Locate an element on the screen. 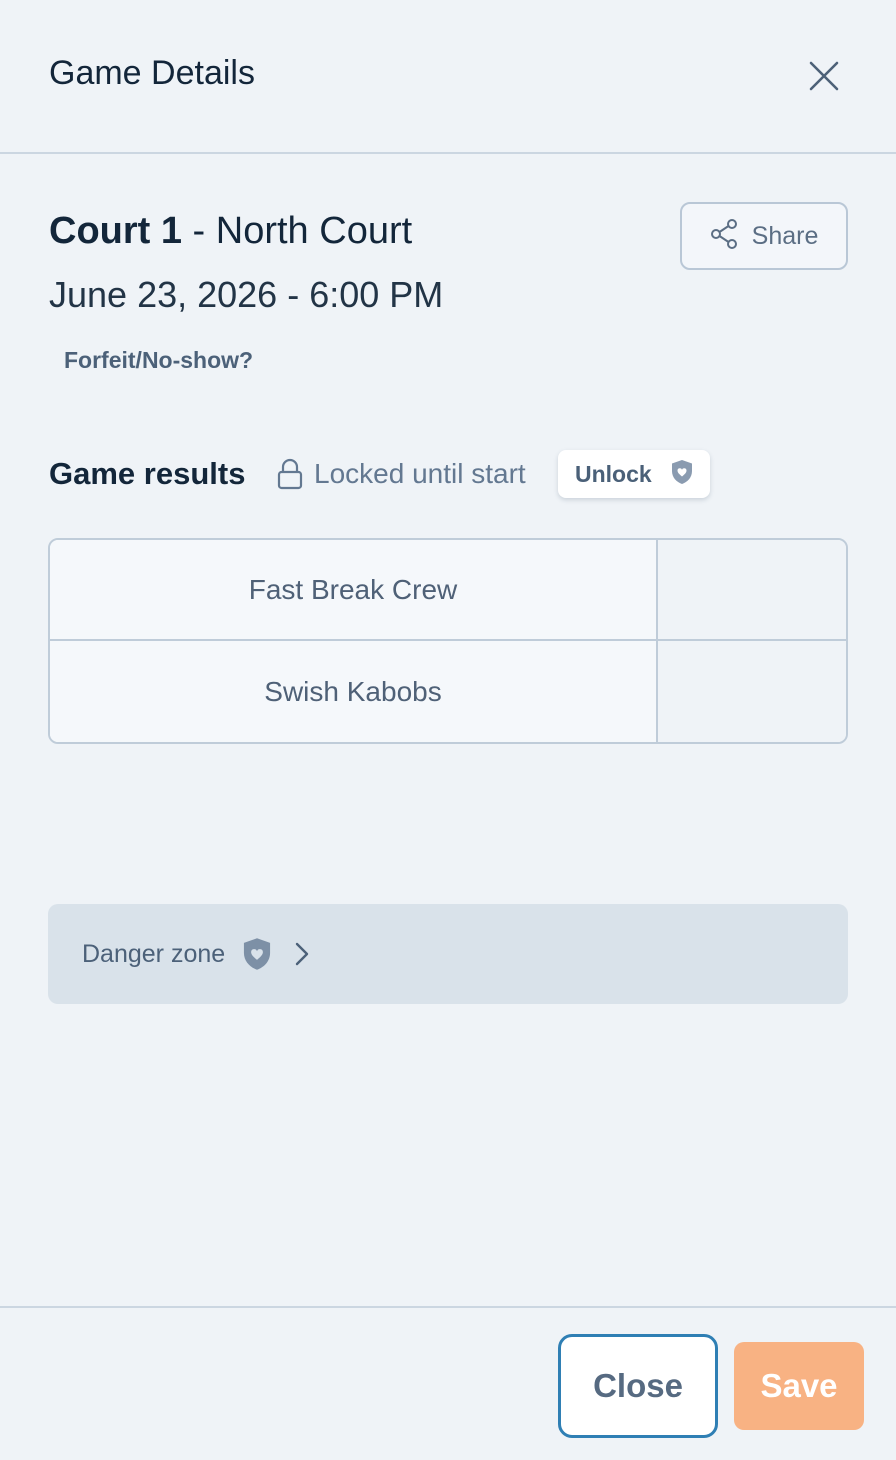  team-name-cell: Swish Kabobs is located at coordinates (354, 691).